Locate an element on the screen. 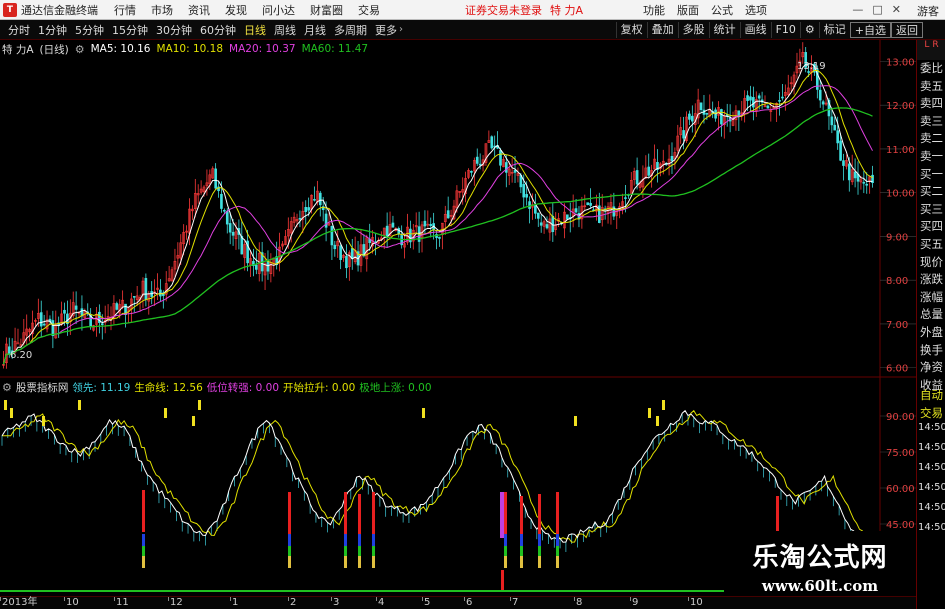 This screenshot has height=609, width=945. gear-icon: ⚙ is located at coordinates (809, 30).